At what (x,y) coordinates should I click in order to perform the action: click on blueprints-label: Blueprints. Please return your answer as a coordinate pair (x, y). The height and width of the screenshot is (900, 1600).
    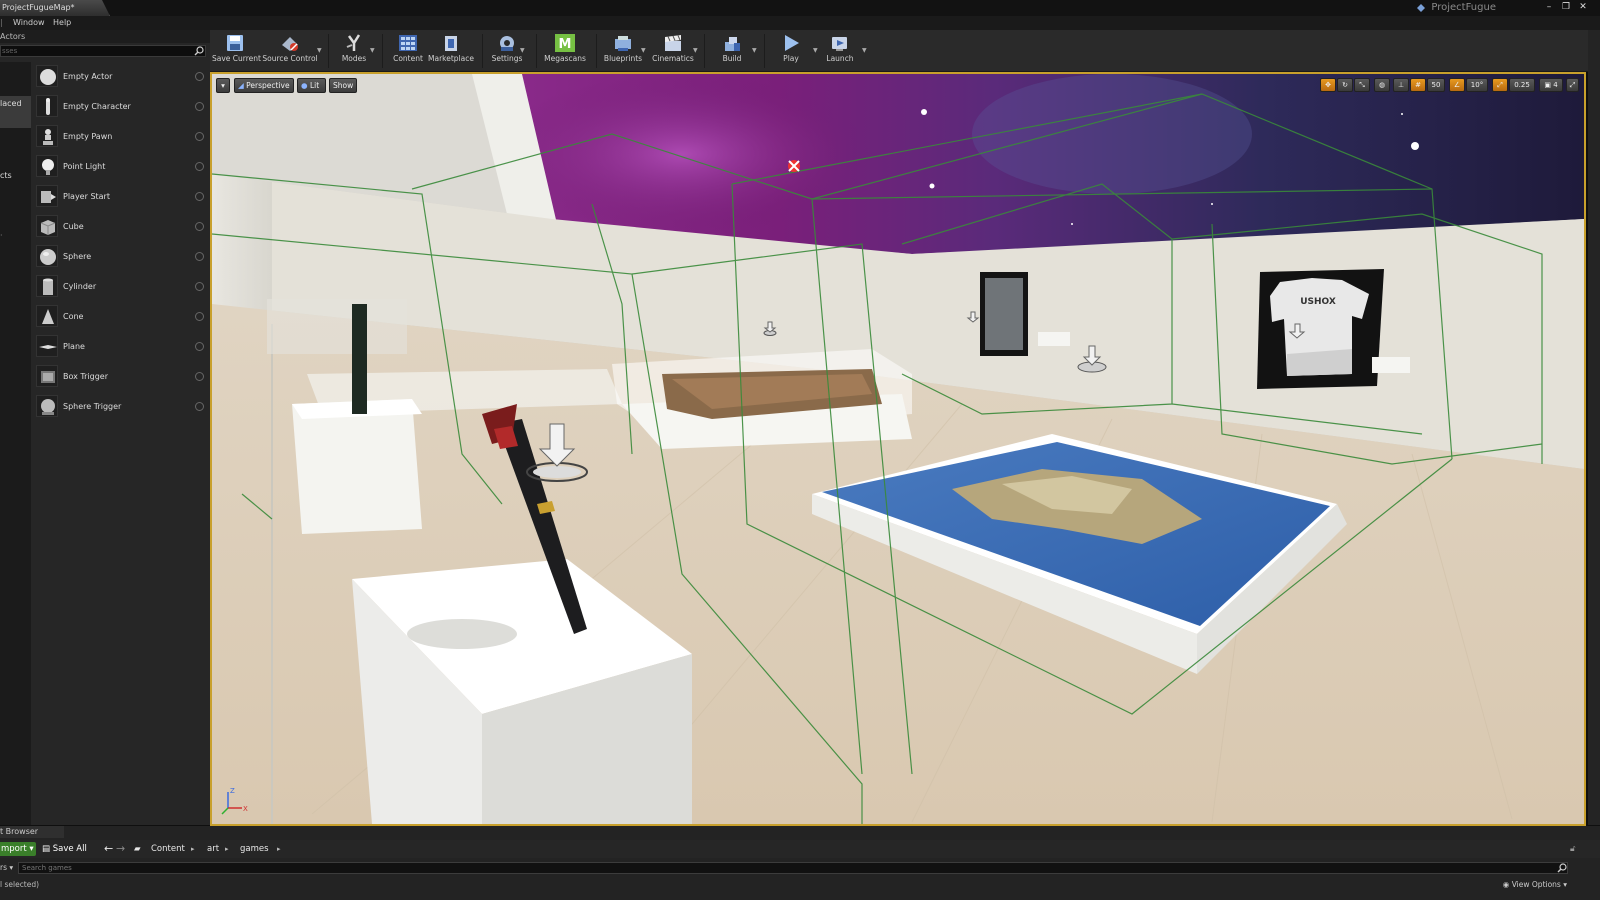
    Looking at the image, I should click on (623, 58).